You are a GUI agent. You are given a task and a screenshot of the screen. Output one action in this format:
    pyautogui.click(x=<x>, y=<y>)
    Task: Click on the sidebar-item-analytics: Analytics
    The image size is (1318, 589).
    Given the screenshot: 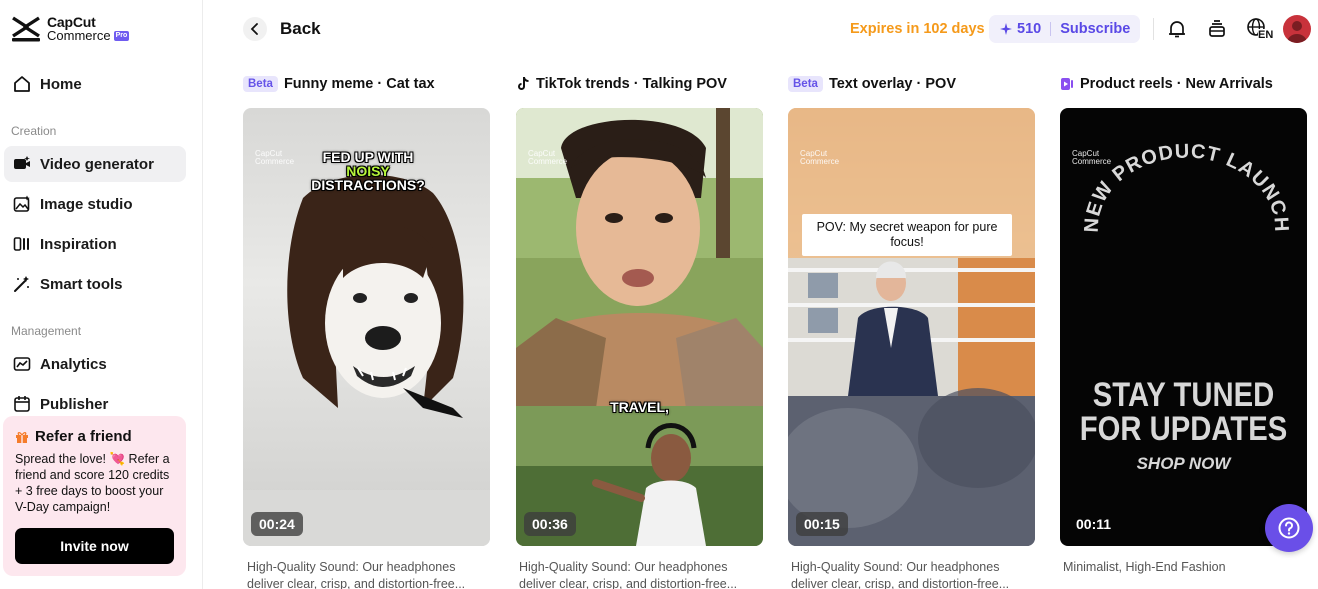 What is the action you would take?
    pyautogui.click(x=95, y=364)
    